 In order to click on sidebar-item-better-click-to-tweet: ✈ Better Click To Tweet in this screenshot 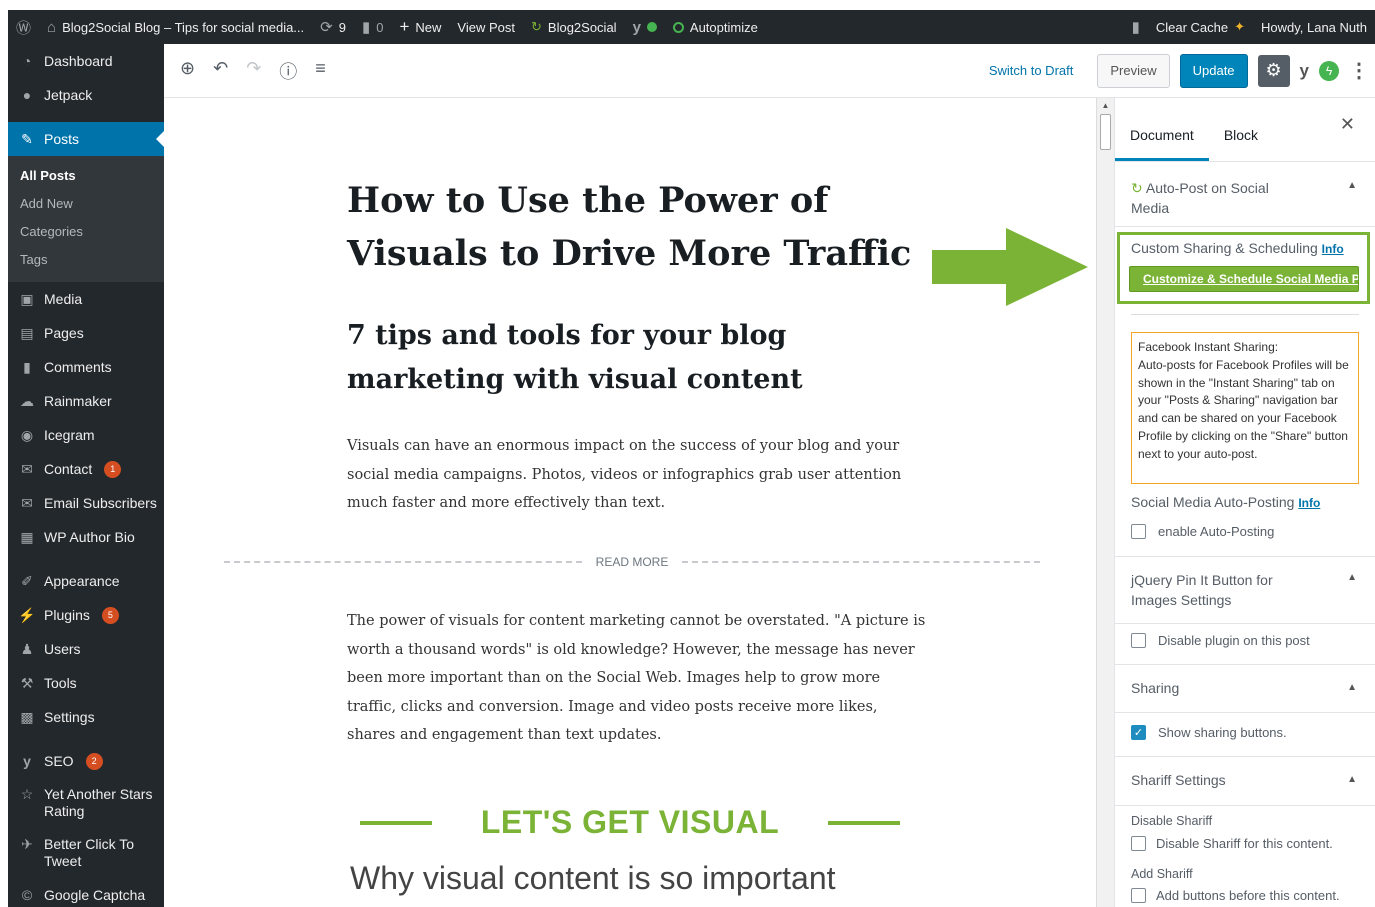, I will do `click(86, 853)`.